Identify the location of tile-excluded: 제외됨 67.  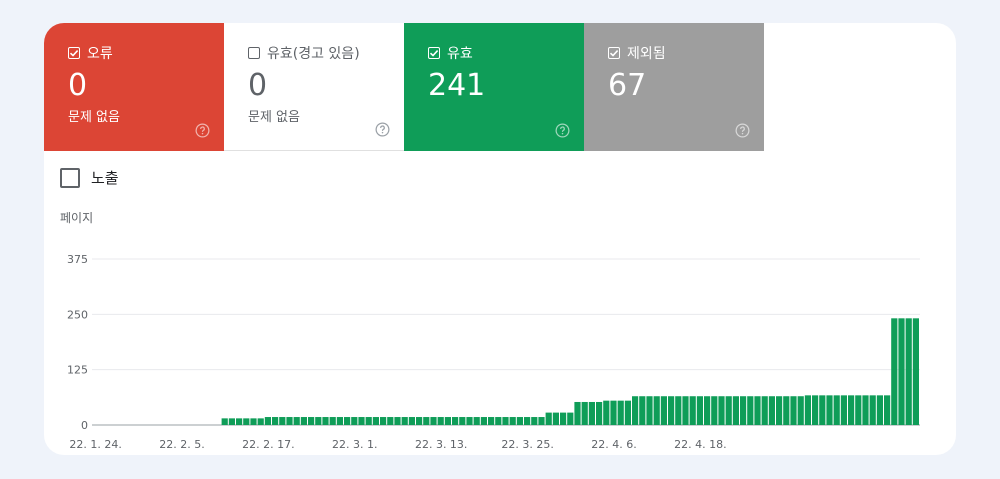
(674, 87).